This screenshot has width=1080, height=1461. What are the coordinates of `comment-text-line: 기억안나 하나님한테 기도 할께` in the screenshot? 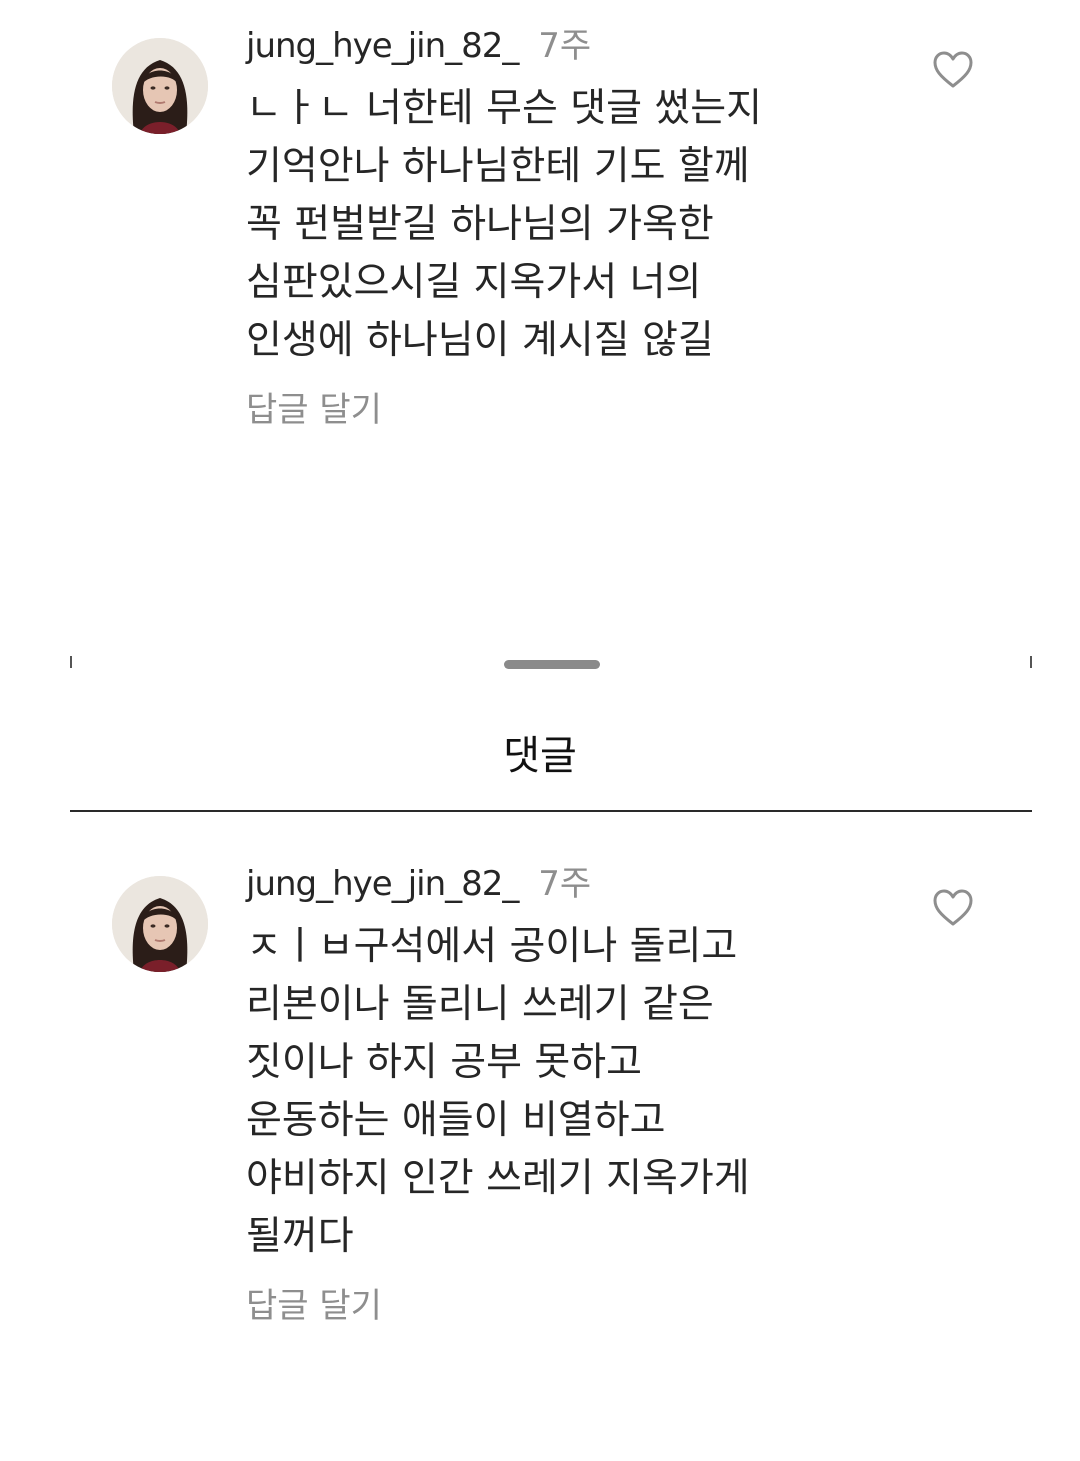 It's located at (498, 166).